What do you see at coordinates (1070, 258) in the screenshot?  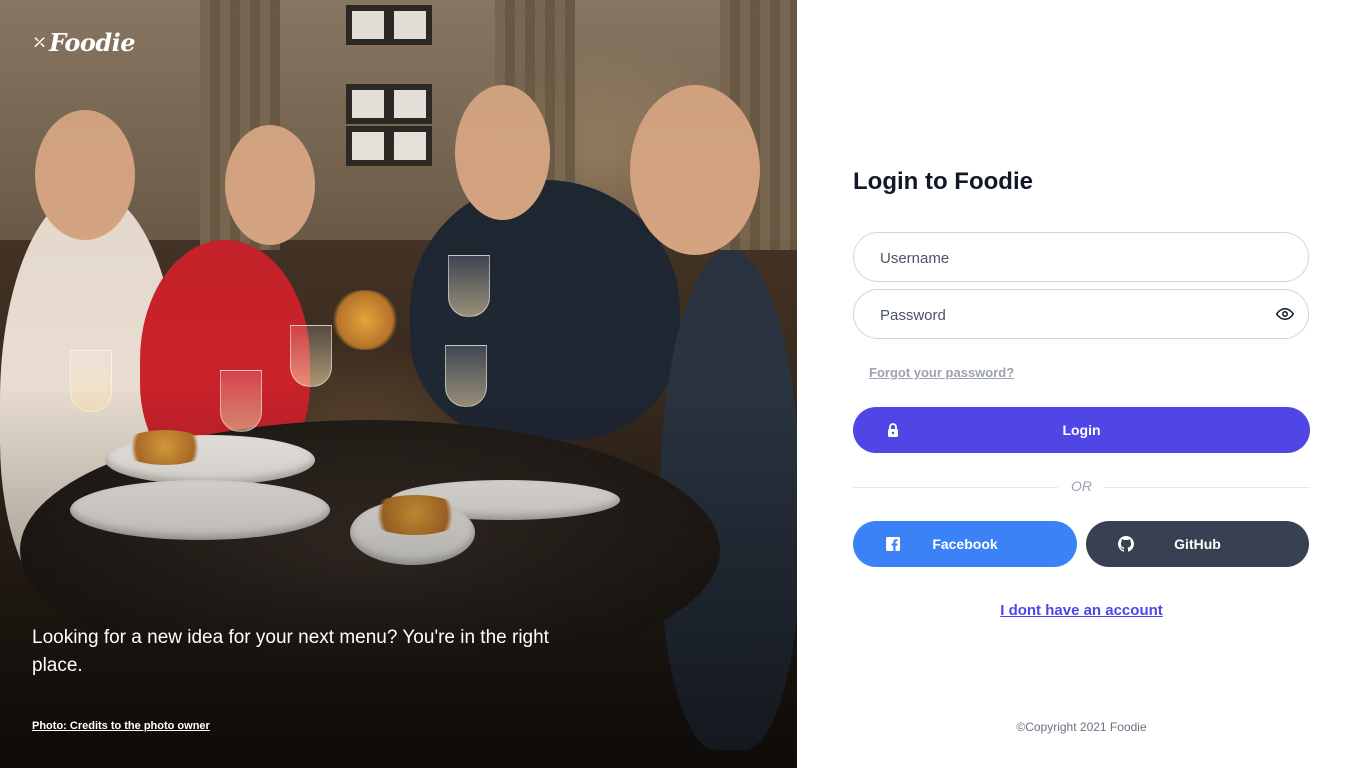 I see `username-input` at bounding box center [1070, 258].